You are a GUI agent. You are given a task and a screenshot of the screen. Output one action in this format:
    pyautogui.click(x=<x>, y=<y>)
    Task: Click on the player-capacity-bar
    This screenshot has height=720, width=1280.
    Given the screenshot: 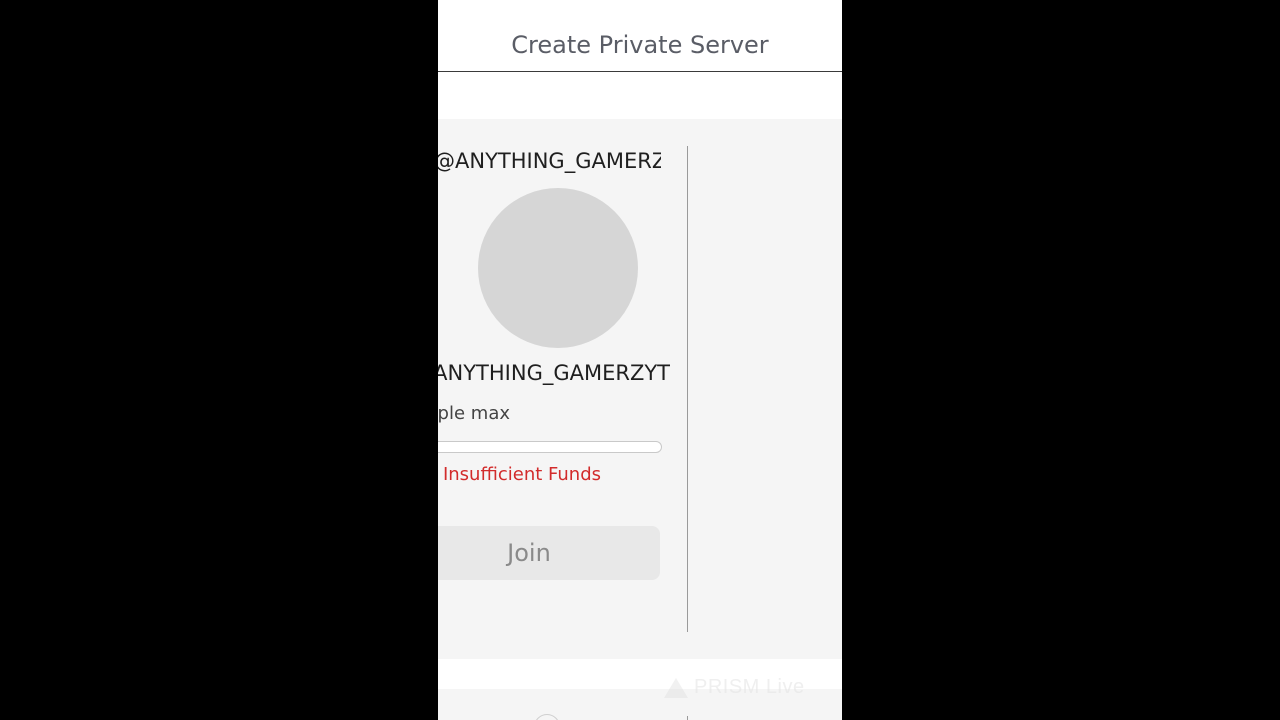 What is the action you would take?
    pyautogui.click(x=550, y=447)
    